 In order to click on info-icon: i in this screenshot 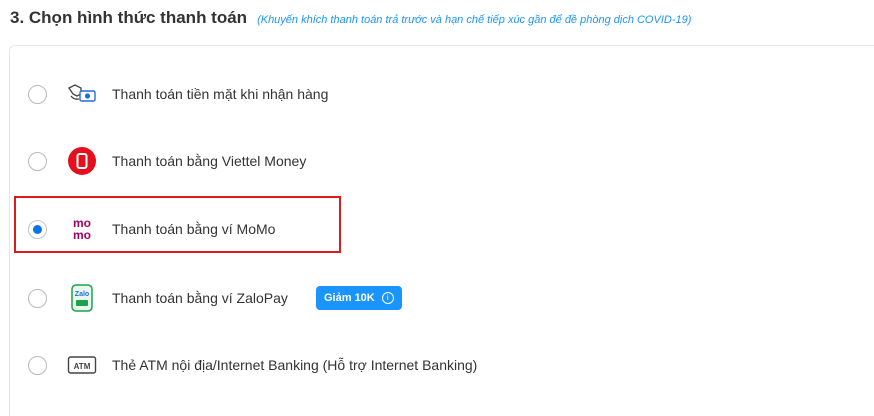, I will do `click(387, 298)`.